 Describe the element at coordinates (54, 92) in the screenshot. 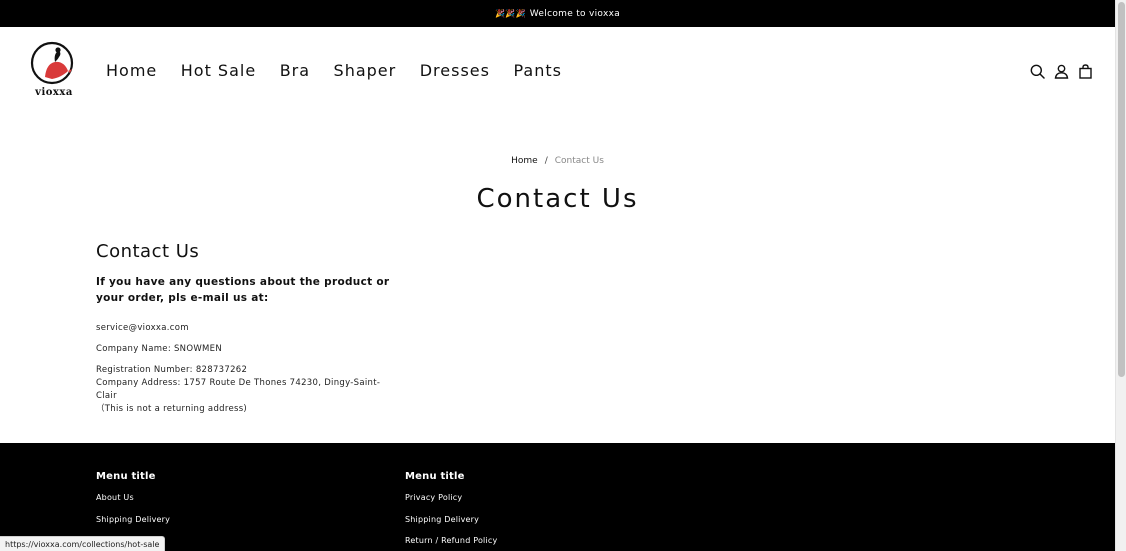

I see `logo-text: vioxxa` at that location.